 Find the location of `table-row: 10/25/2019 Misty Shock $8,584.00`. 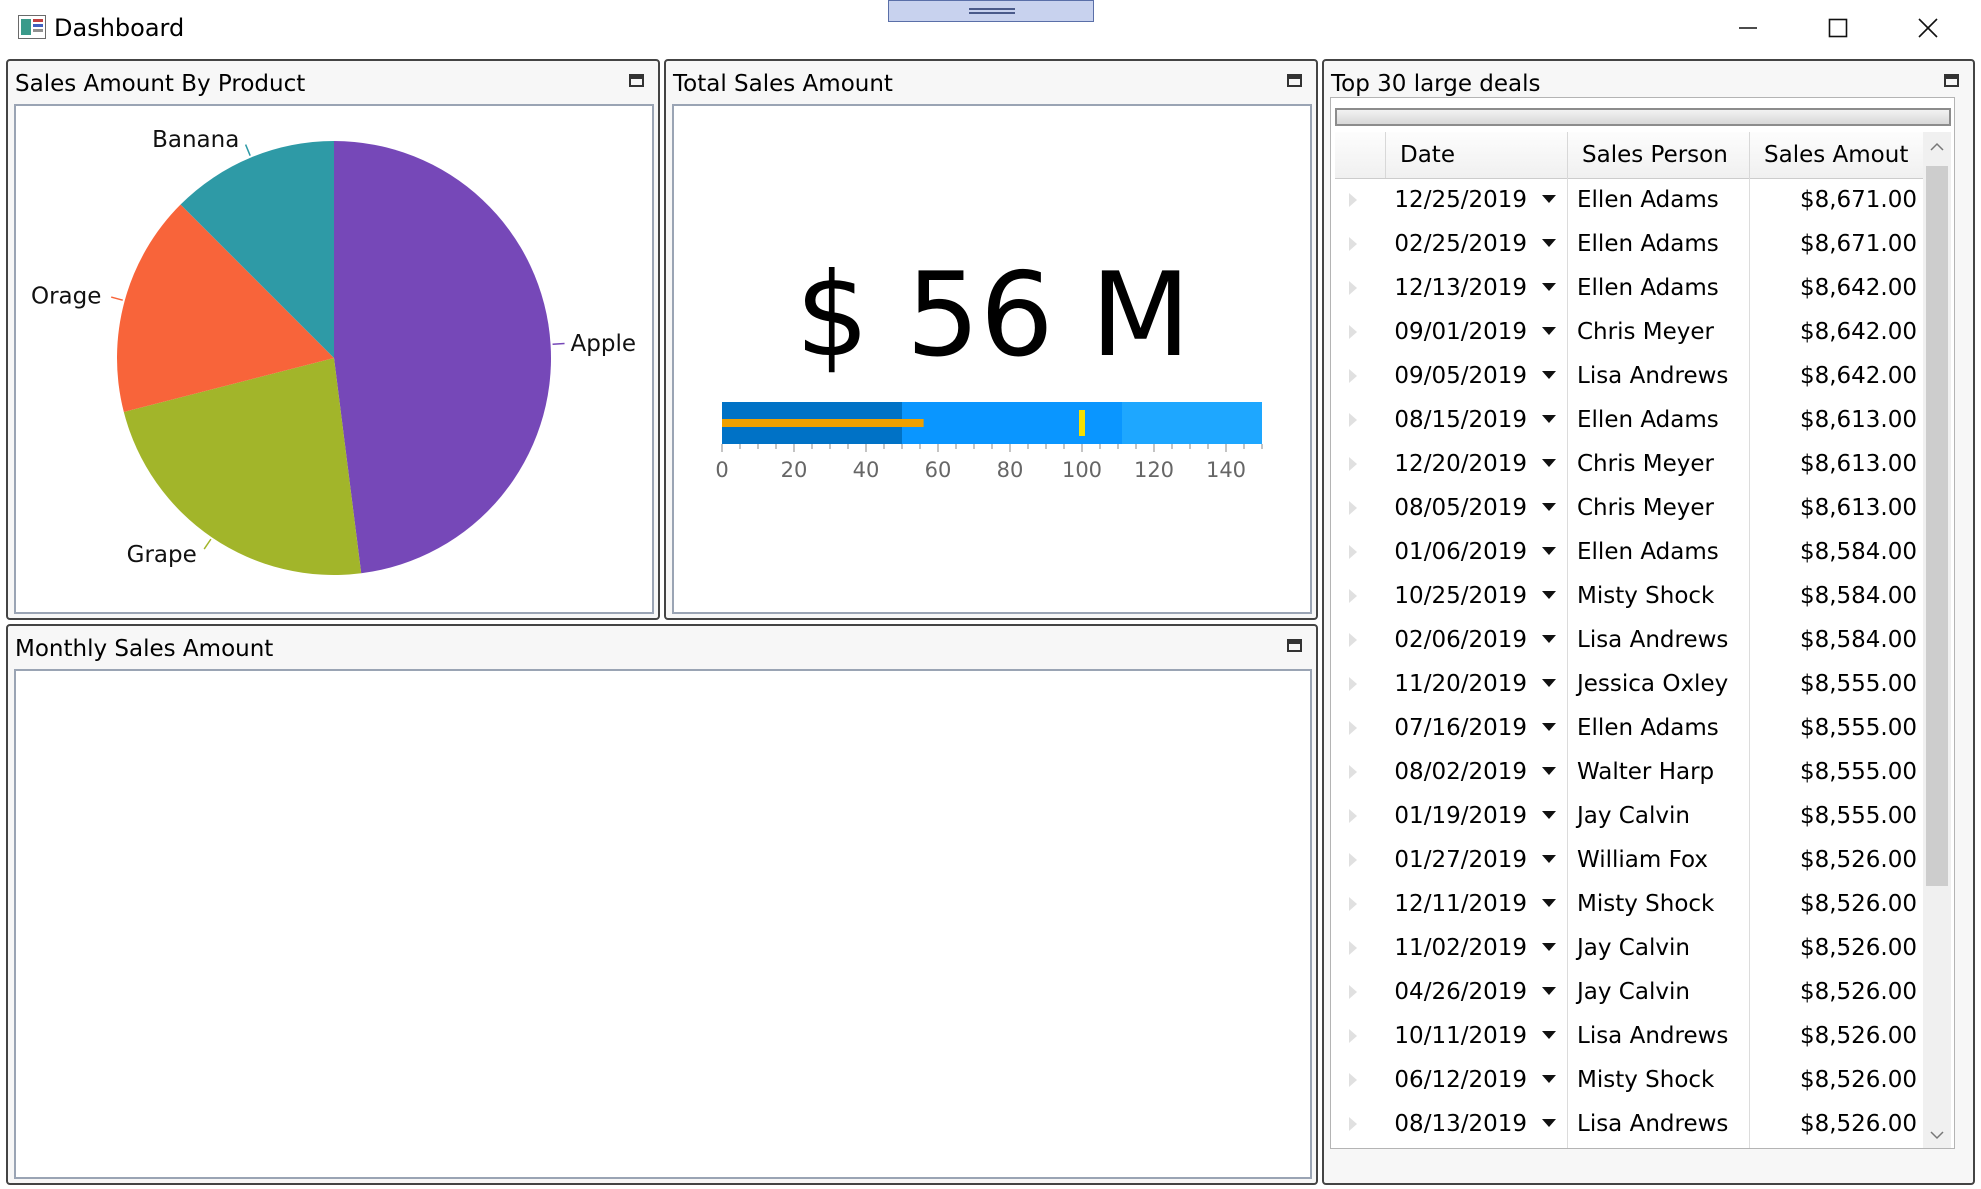

table-row: 10/25/2019 Misty Shock $8,584.00 is located at coordinates (1629, 596).